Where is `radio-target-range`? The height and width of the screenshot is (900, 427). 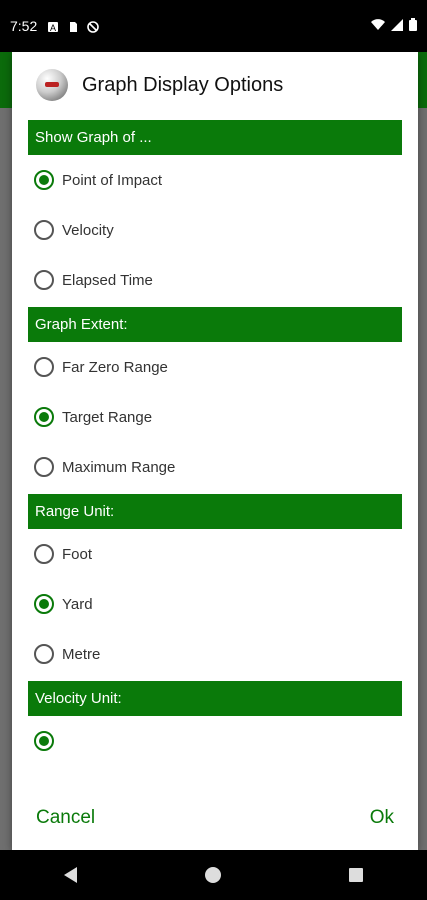
radio-target-range is located at coordinates (44, 417).